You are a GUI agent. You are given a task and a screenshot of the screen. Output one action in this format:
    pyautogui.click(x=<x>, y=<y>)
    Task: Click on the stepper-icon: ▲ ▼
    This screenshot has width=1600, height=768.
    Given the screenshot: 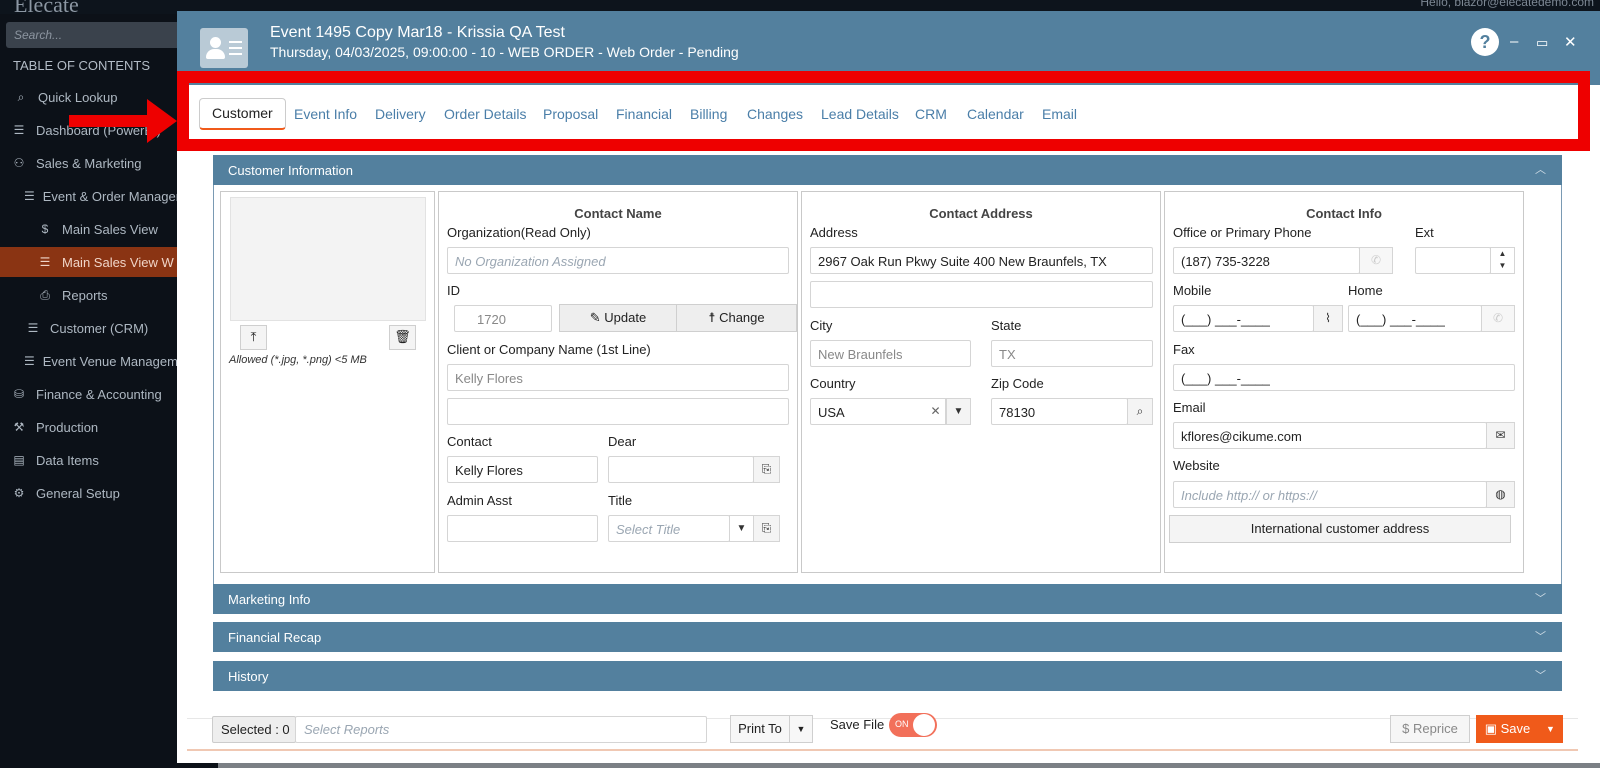 What is the action you would take?
    pyautogui.click(x=1502, y=260)
    